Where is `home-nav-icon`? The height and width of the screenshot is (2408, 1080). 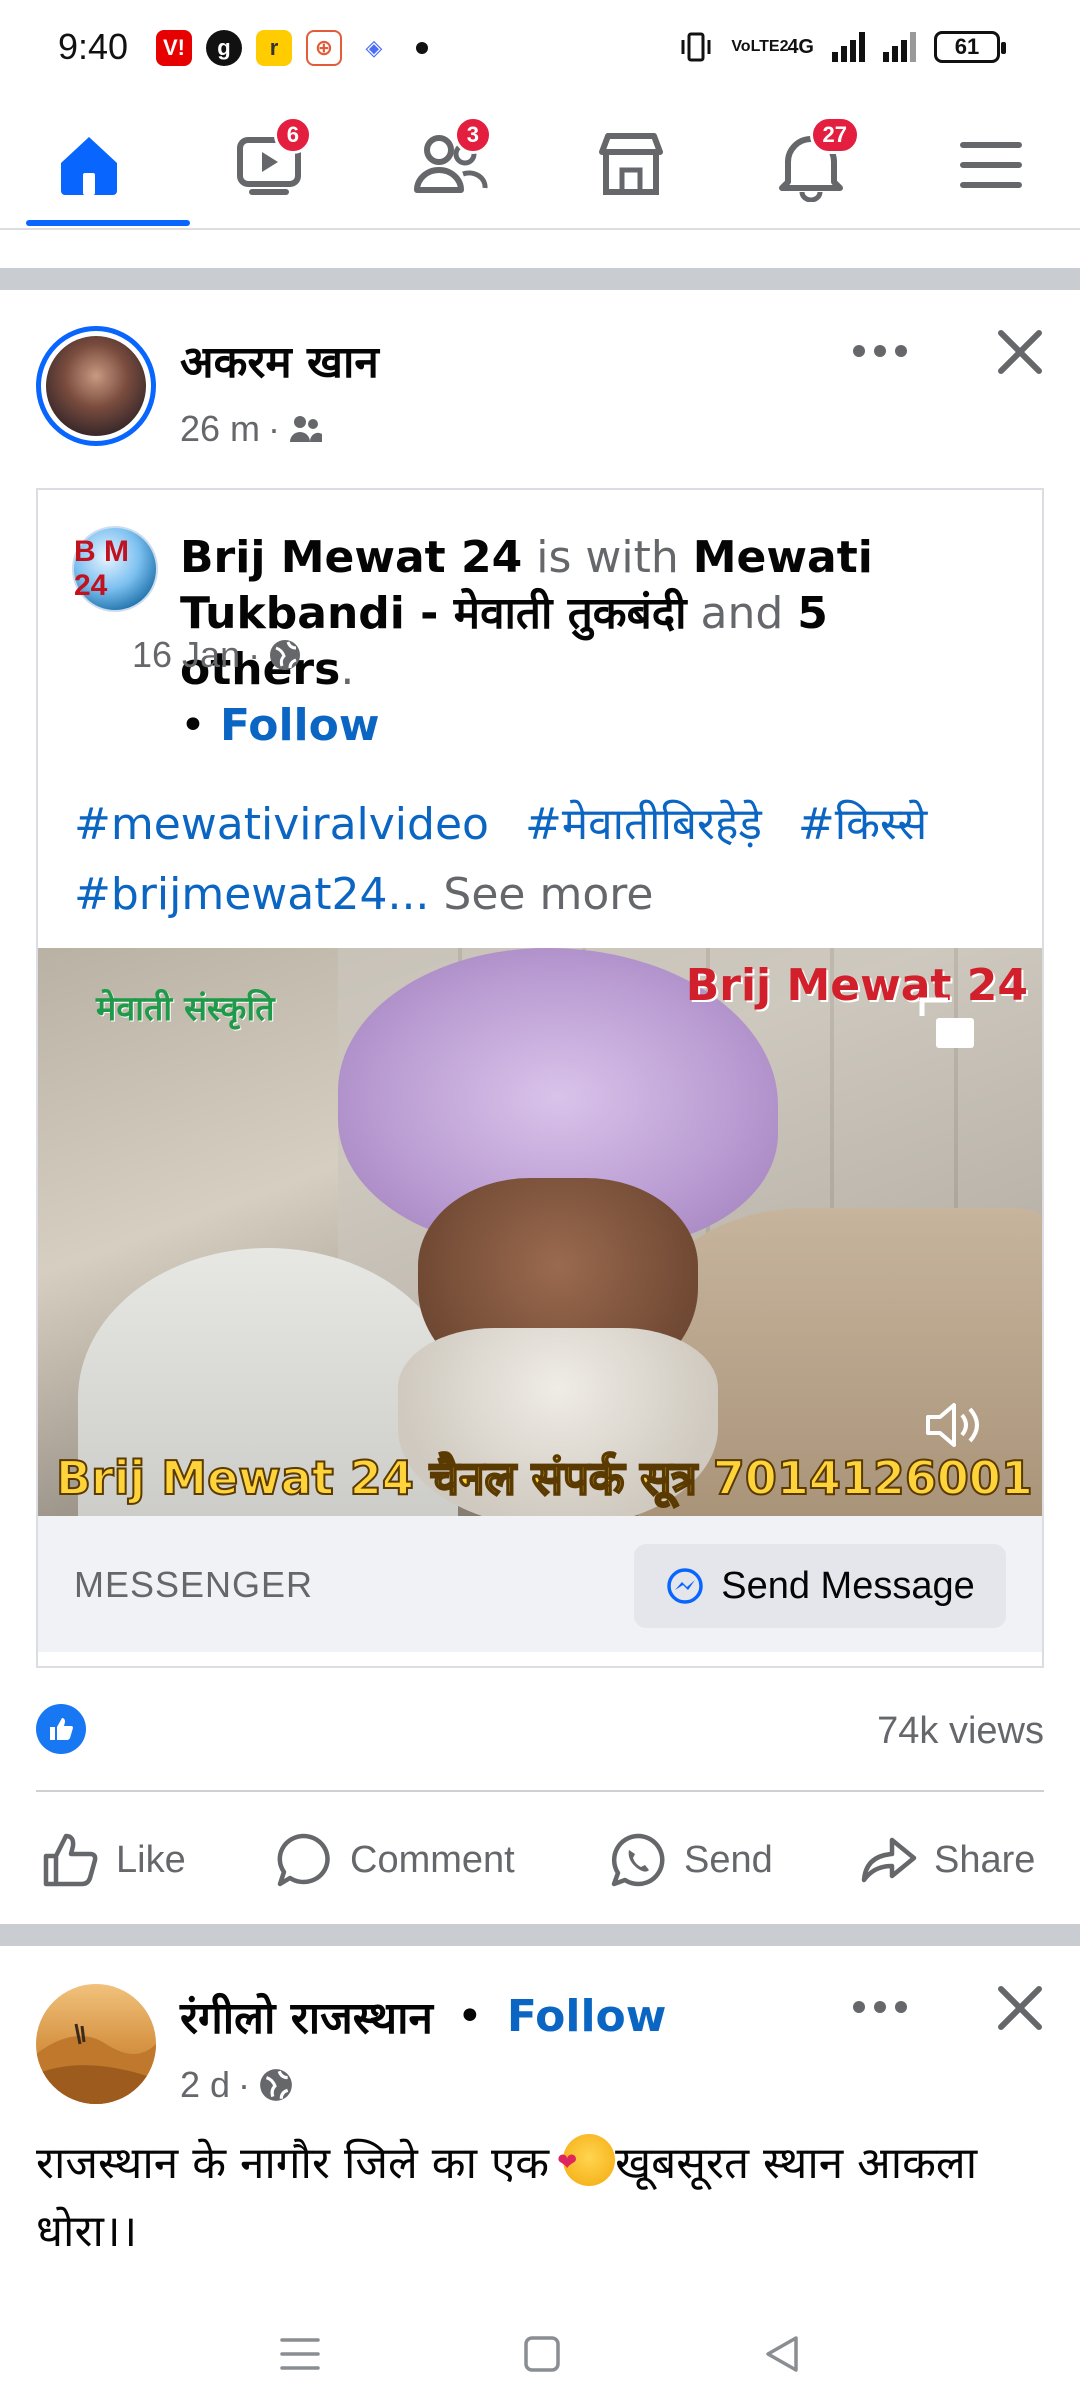
home-nav-icon is located at coordinates (542, 2354).